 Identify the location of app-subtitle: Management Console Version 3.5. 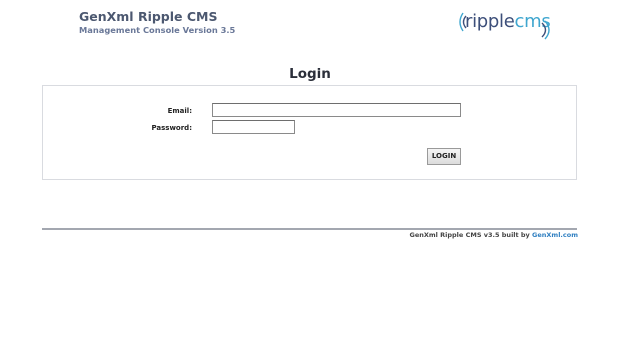
(157, 30).